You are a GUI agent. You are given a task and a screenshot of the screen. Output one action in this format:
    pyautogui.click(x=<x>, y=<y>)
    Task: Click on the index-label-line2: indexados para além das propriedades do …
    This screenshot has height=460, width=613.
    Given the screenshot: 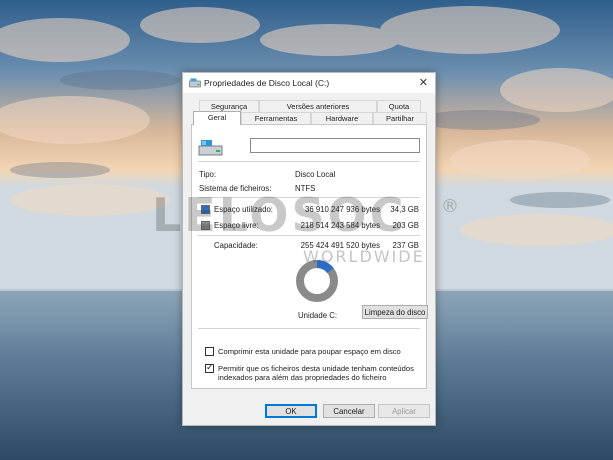 What is the action you would take?
    pyautogui.click(x=302, y=377)
    